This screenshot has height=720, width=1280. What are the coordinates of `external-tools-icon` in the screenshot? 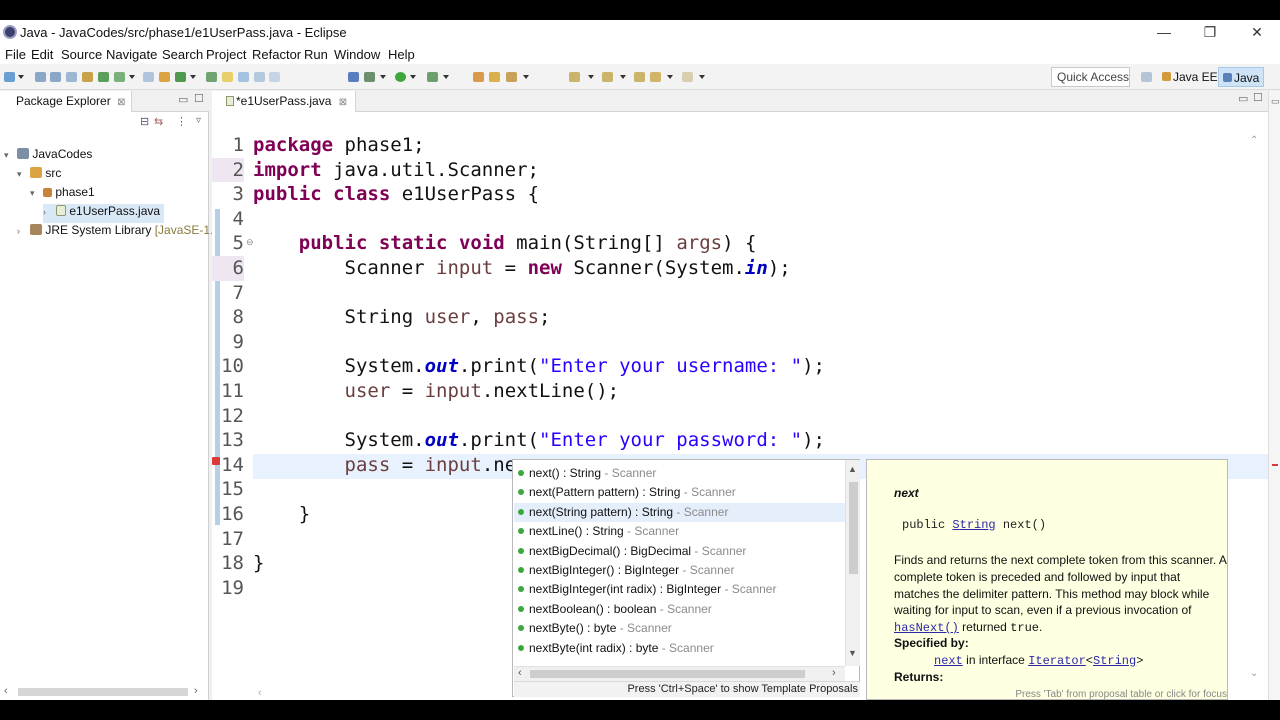 It's located at (478, 77).